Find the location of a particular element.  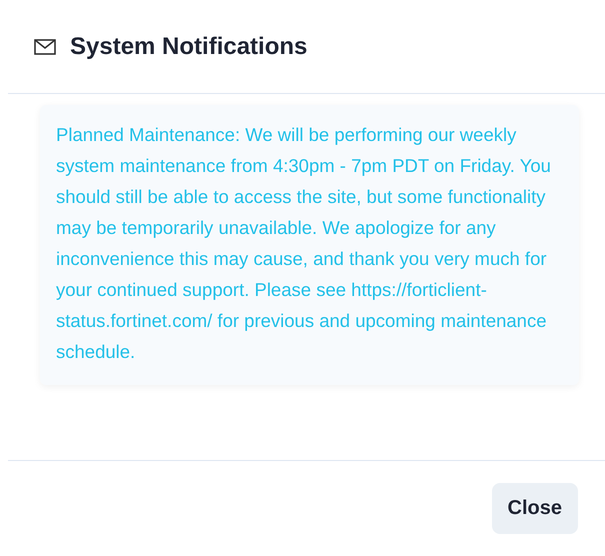

mail-icon is located at coordinates (45, 46).